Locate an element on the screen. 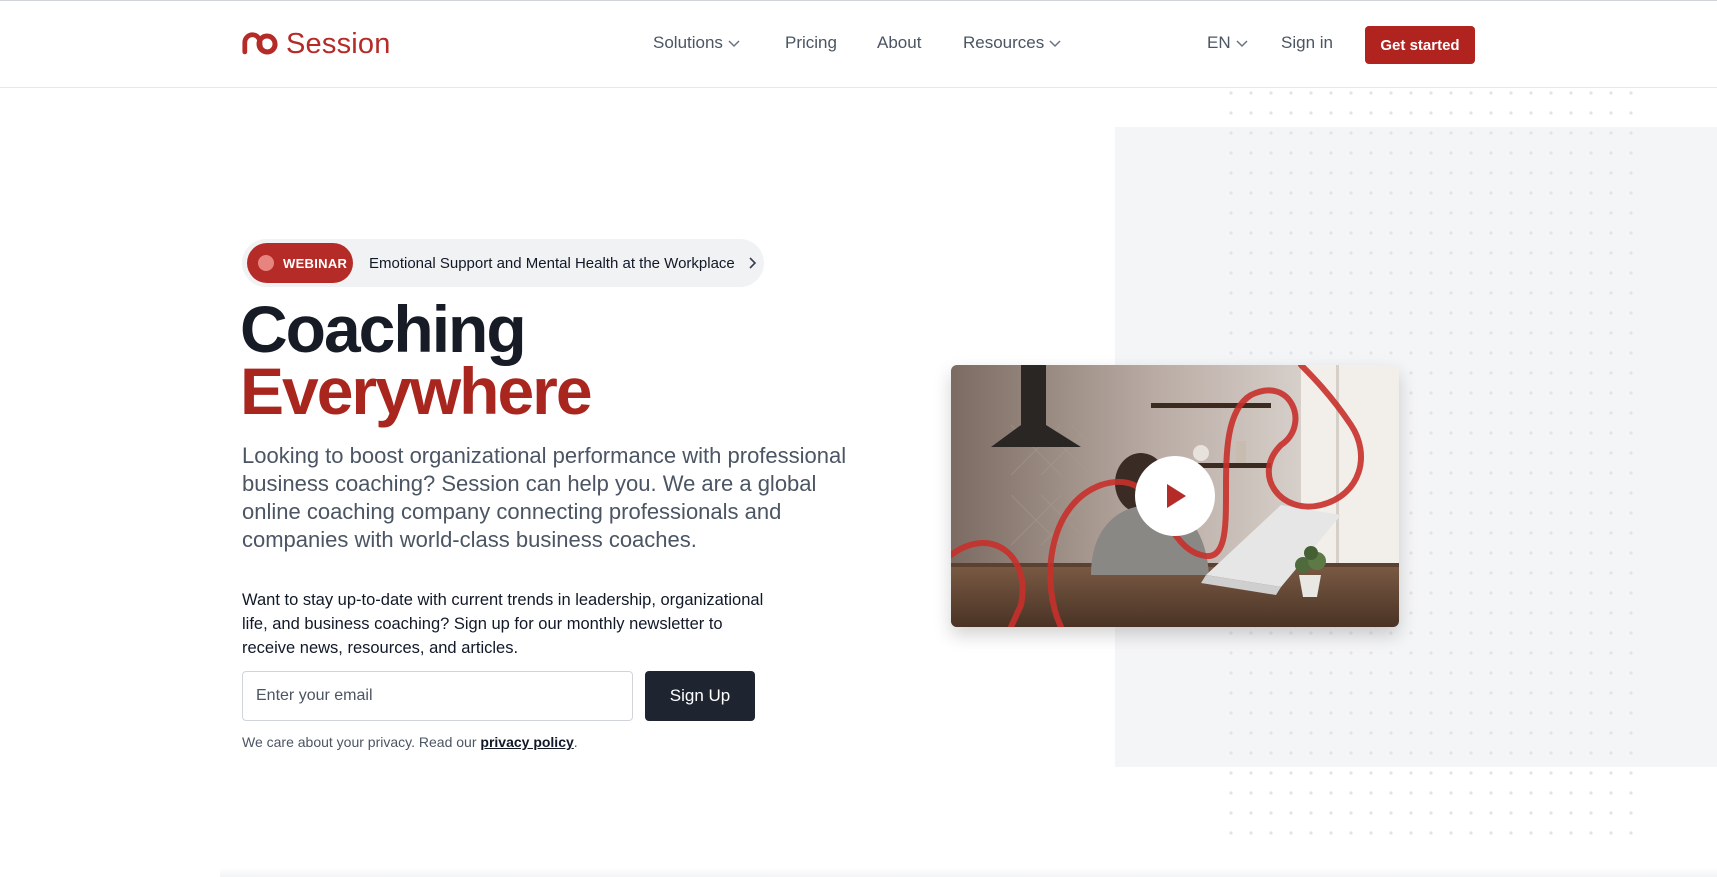 This screenshot has height=877, width=1717. nav-about: About is located at coordinates (899, 43).